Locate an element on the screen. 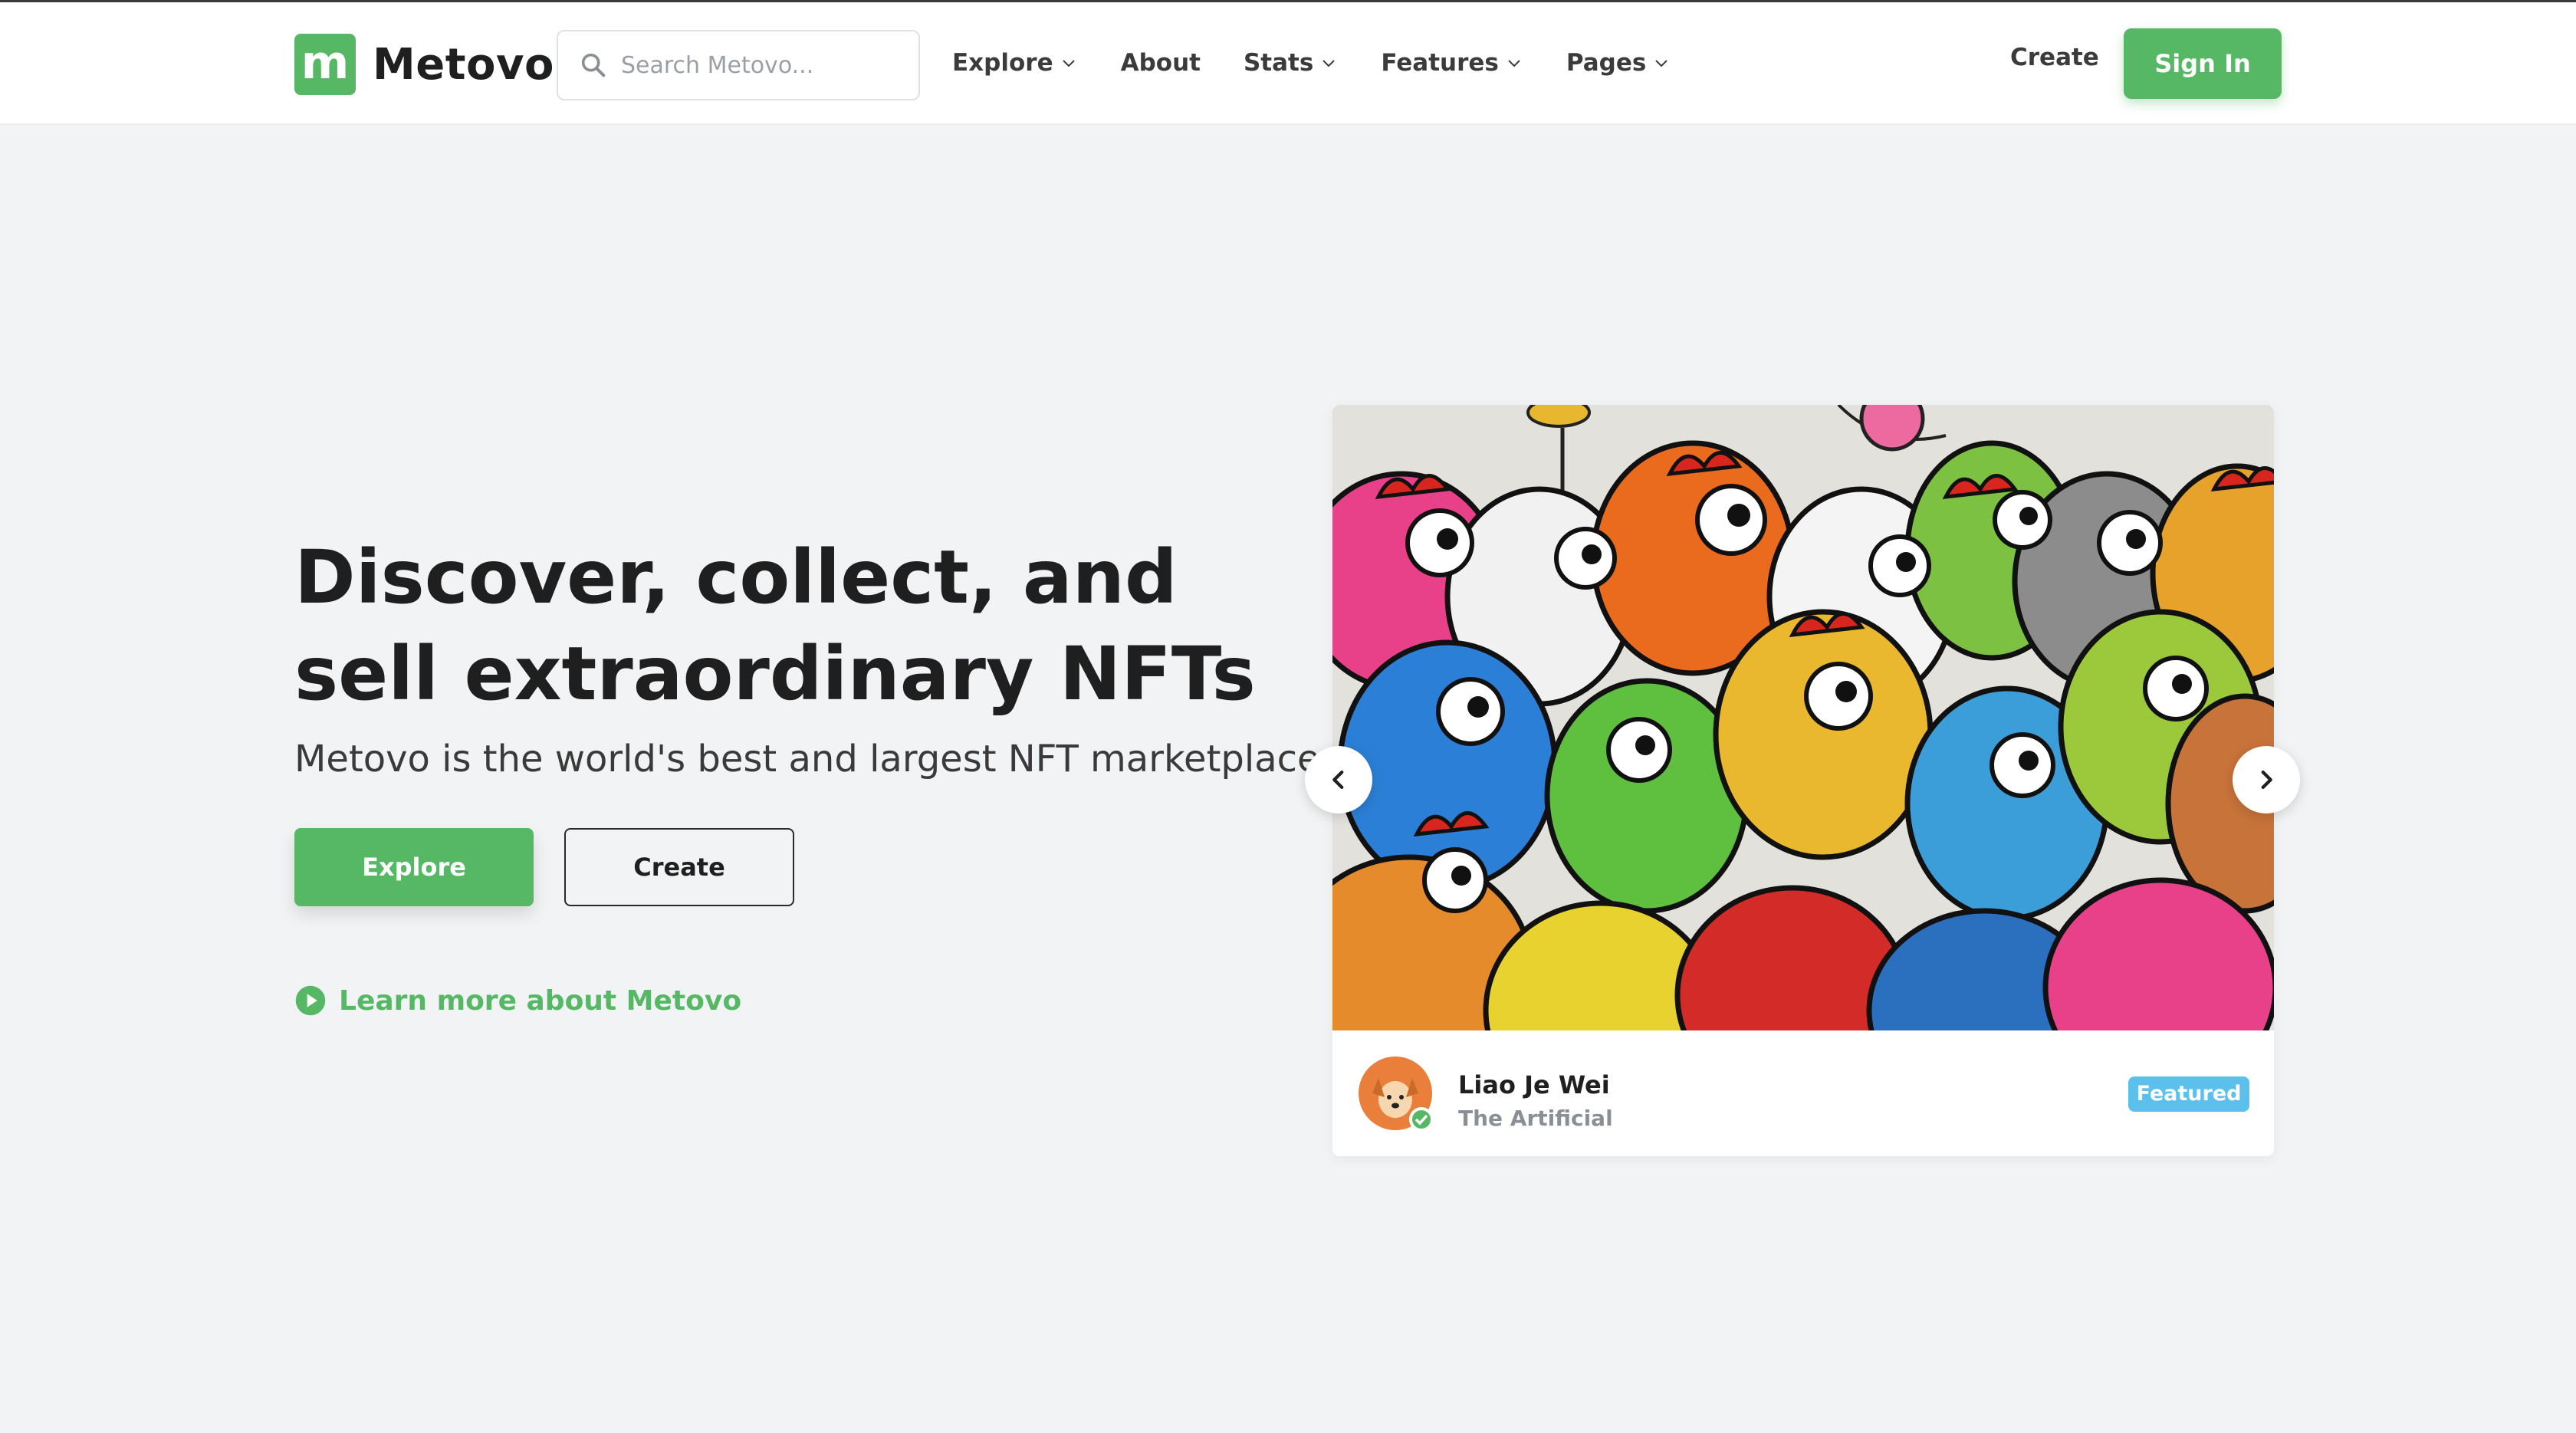  main-nav: Explore About Stats Features Pages is located at coordinates (1333, 62).